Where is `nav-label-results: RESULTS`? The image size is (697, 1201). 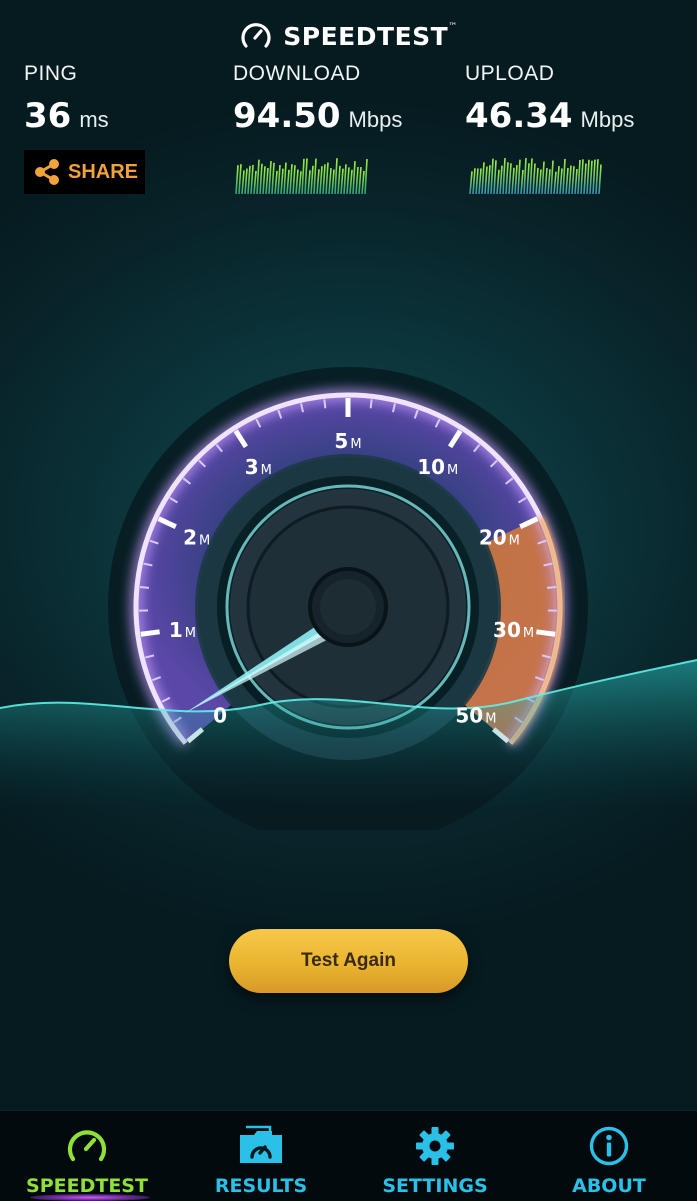 nav-label-results: RESULTS is located at coordinates (261, 1186).